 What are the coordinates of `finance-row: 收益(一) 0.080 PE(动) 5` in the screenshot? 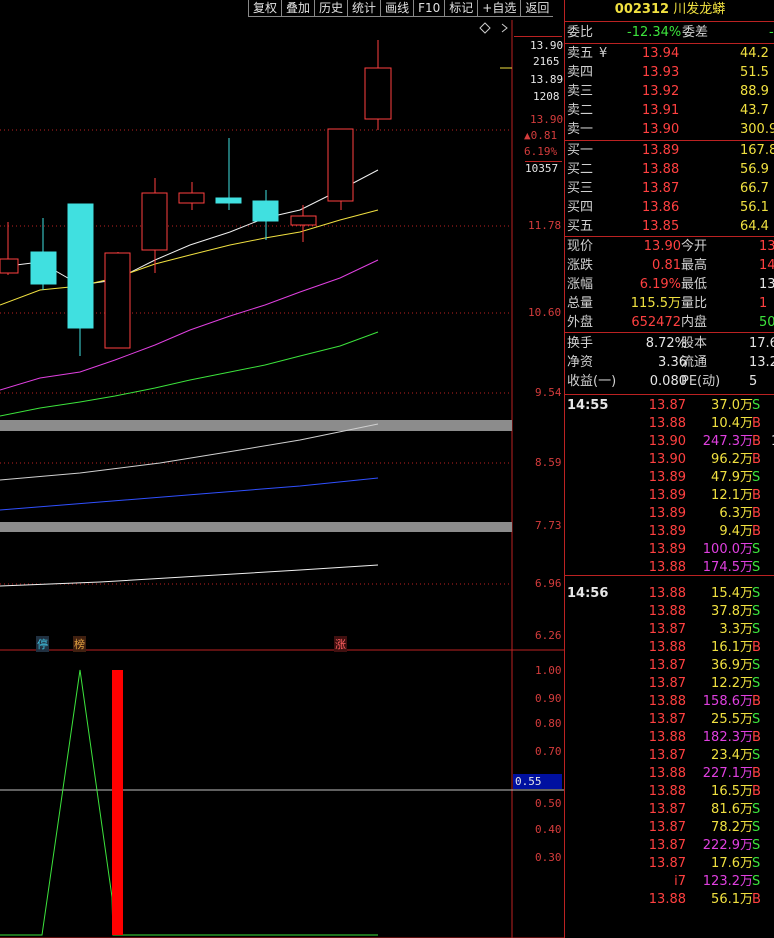 It's located at (669, 382).